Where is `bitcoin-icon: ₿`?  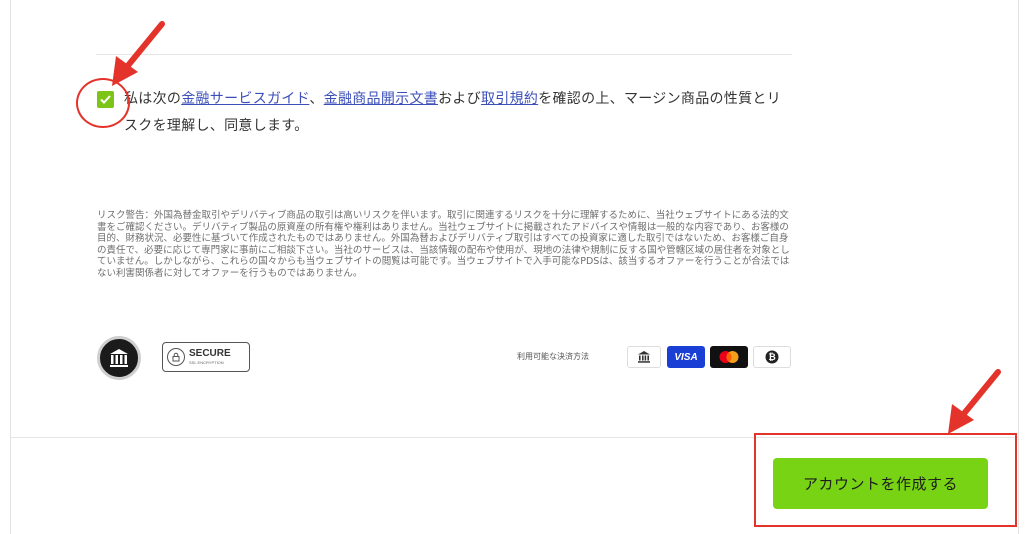
bitcoin-icon: ₿ is located at coordinates (772, 357).